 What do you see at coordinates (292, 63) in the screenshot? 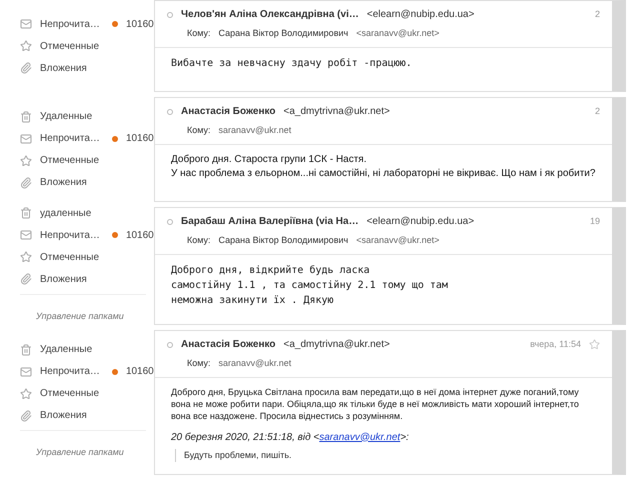
I see `message-text: Вибачте за невчасну здачу робіт -працюю.` at bounding box center [292, 63].